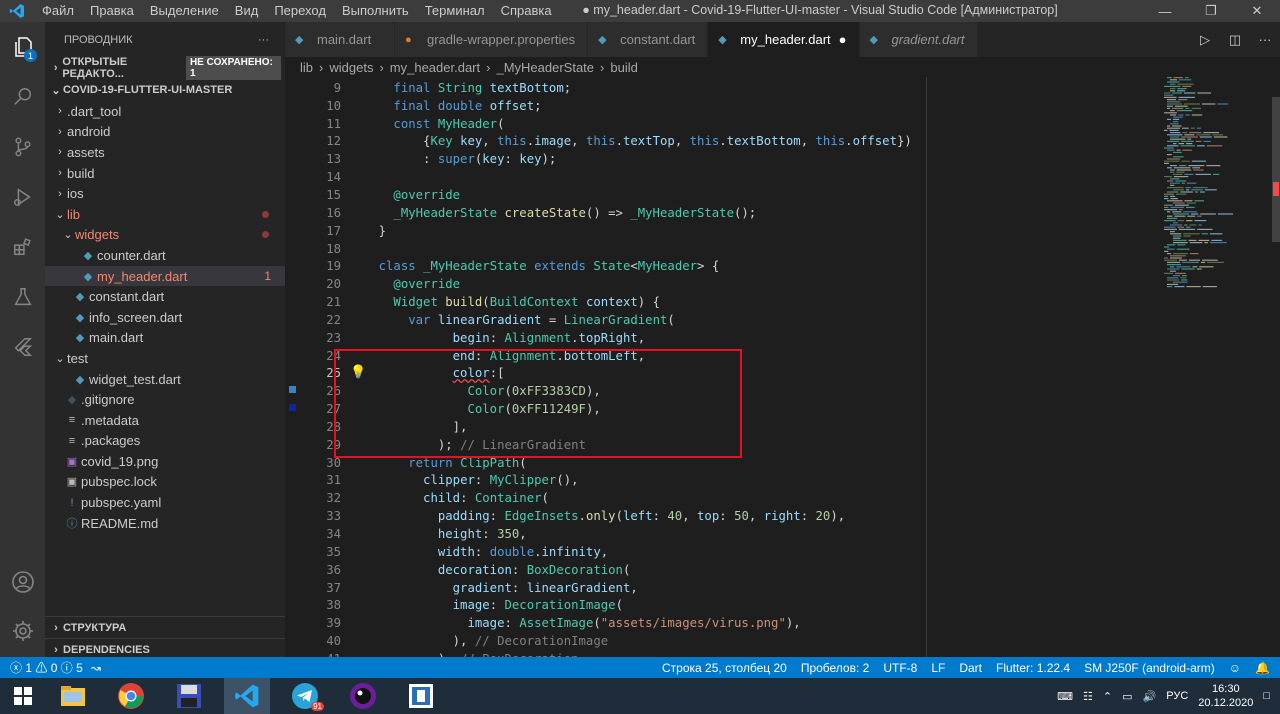 The image size is (1280, 714). Describe the element at coordinates (73, 696) in the screenshot. I see `file-explorer-icon` at that location.